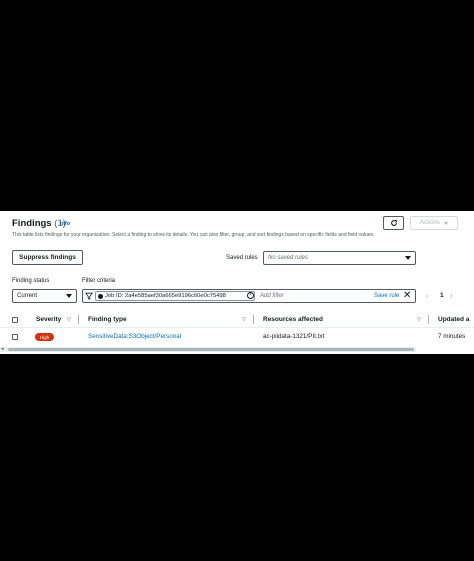 The width and height of the screenshot is (474, 561). Describe the element at coordinates (100, 296) in the screenshot. I see `token-dot-icon` at that location.